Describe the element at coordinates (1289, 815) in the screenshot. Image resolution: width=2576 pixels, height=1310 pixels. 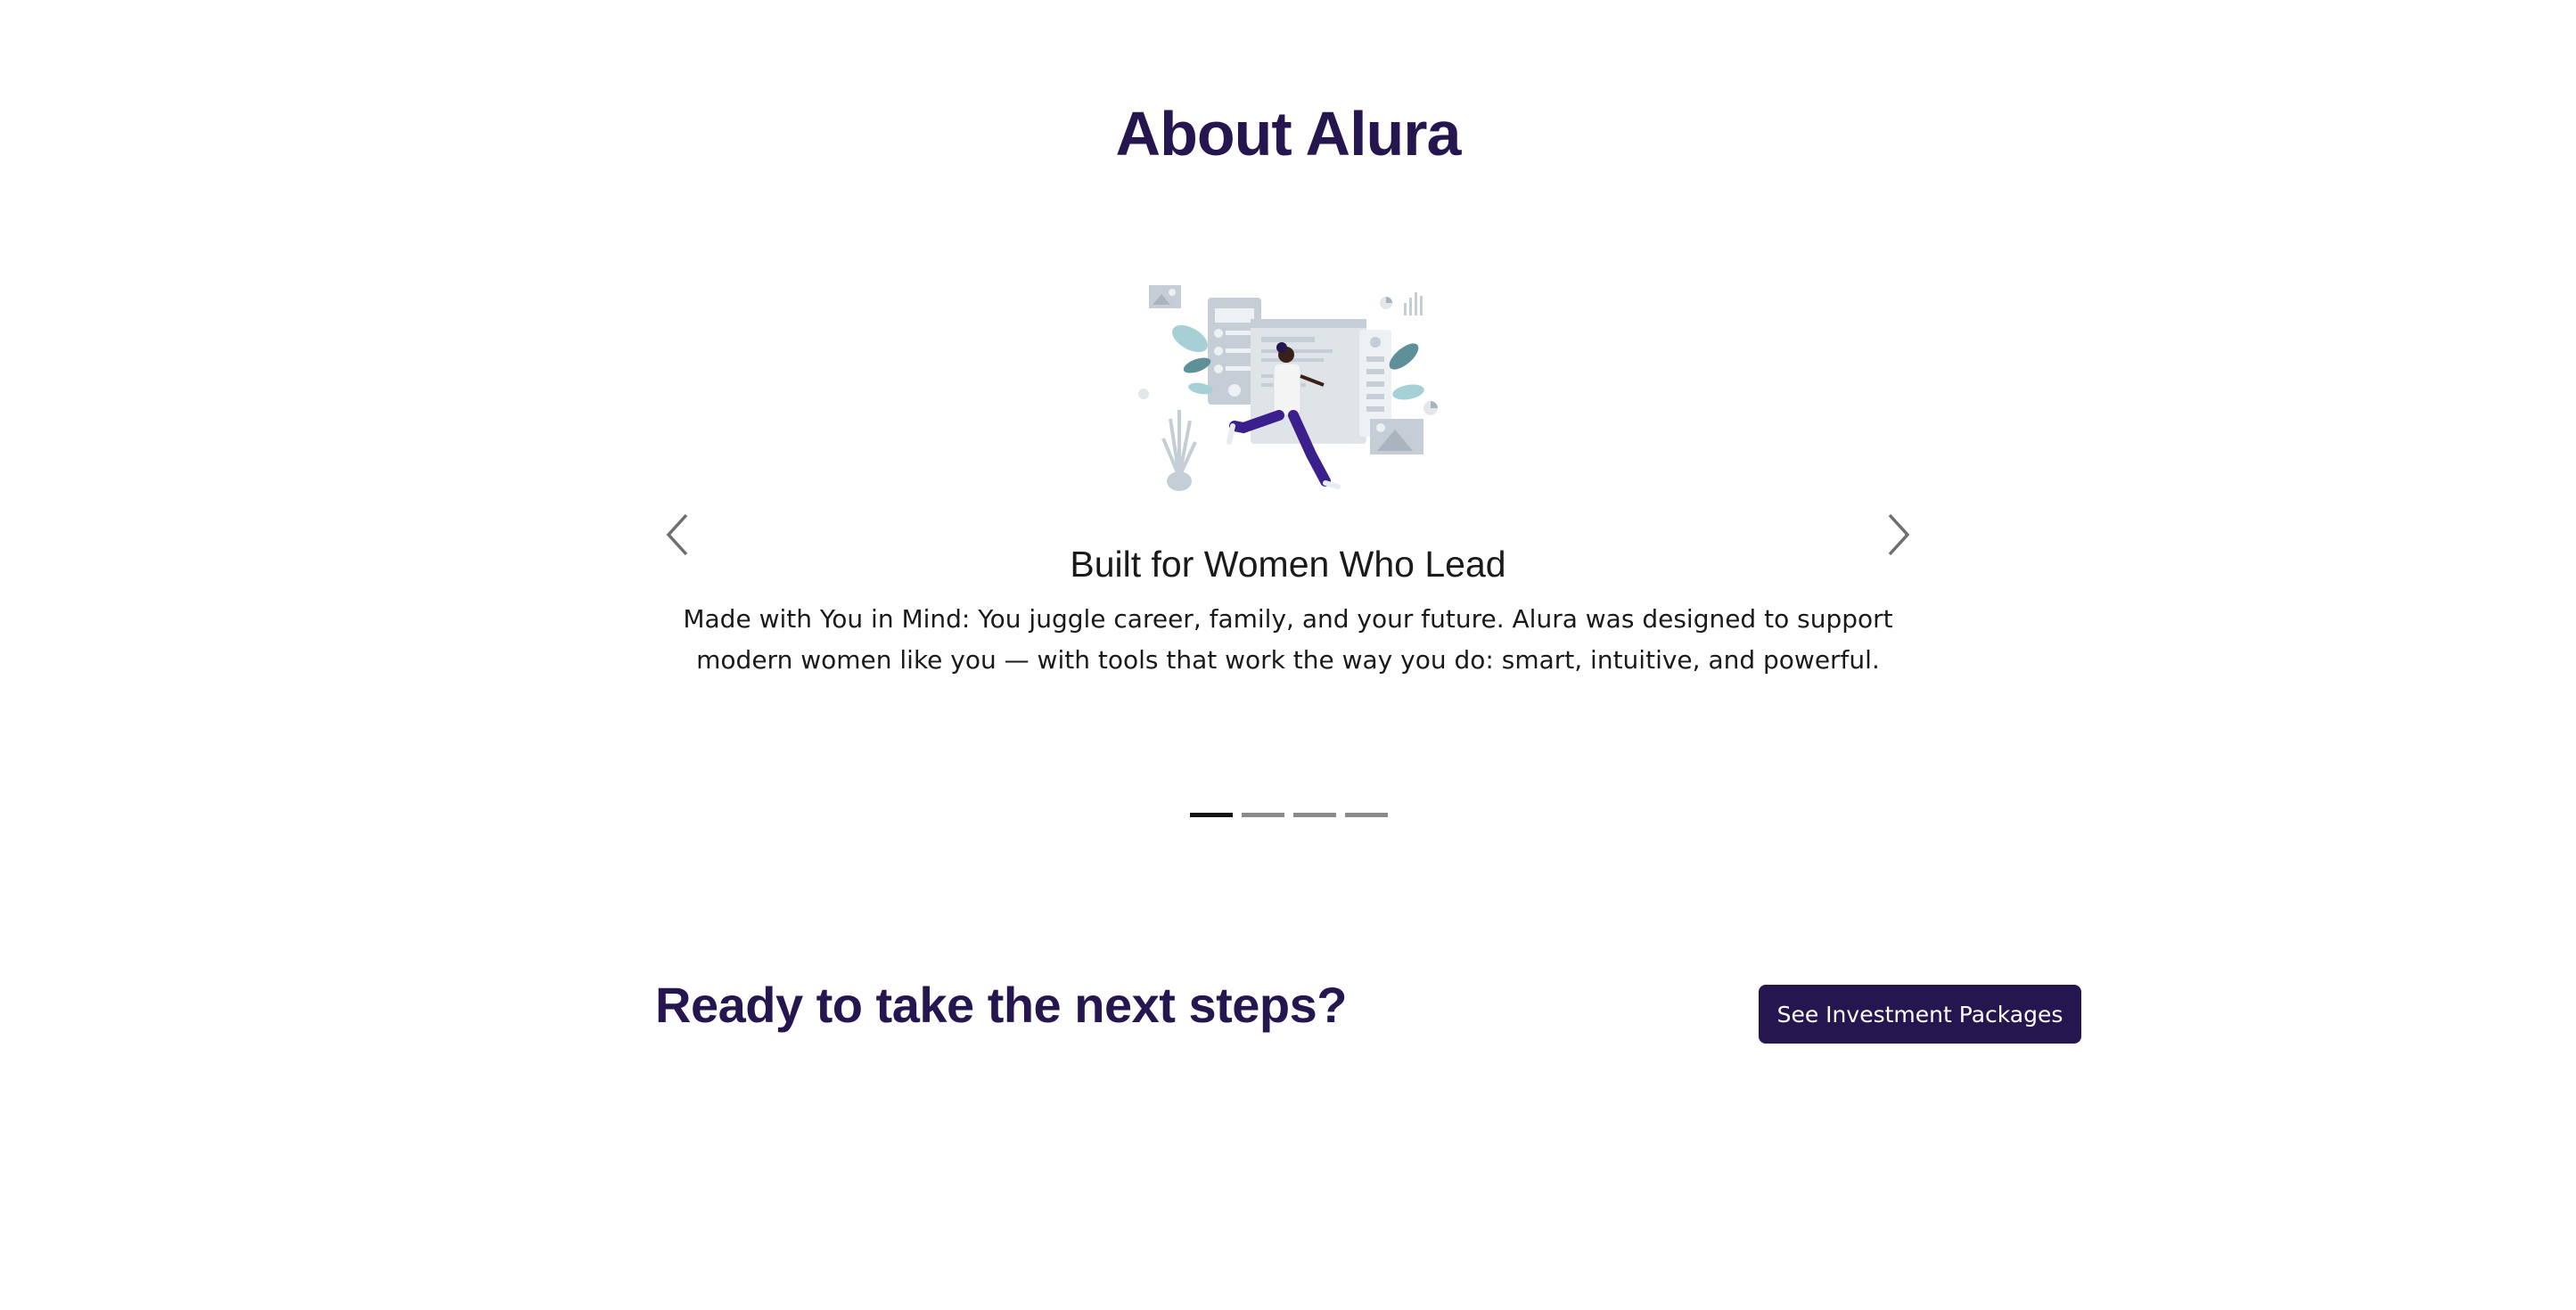
I see `carousel-indicators` at that location.